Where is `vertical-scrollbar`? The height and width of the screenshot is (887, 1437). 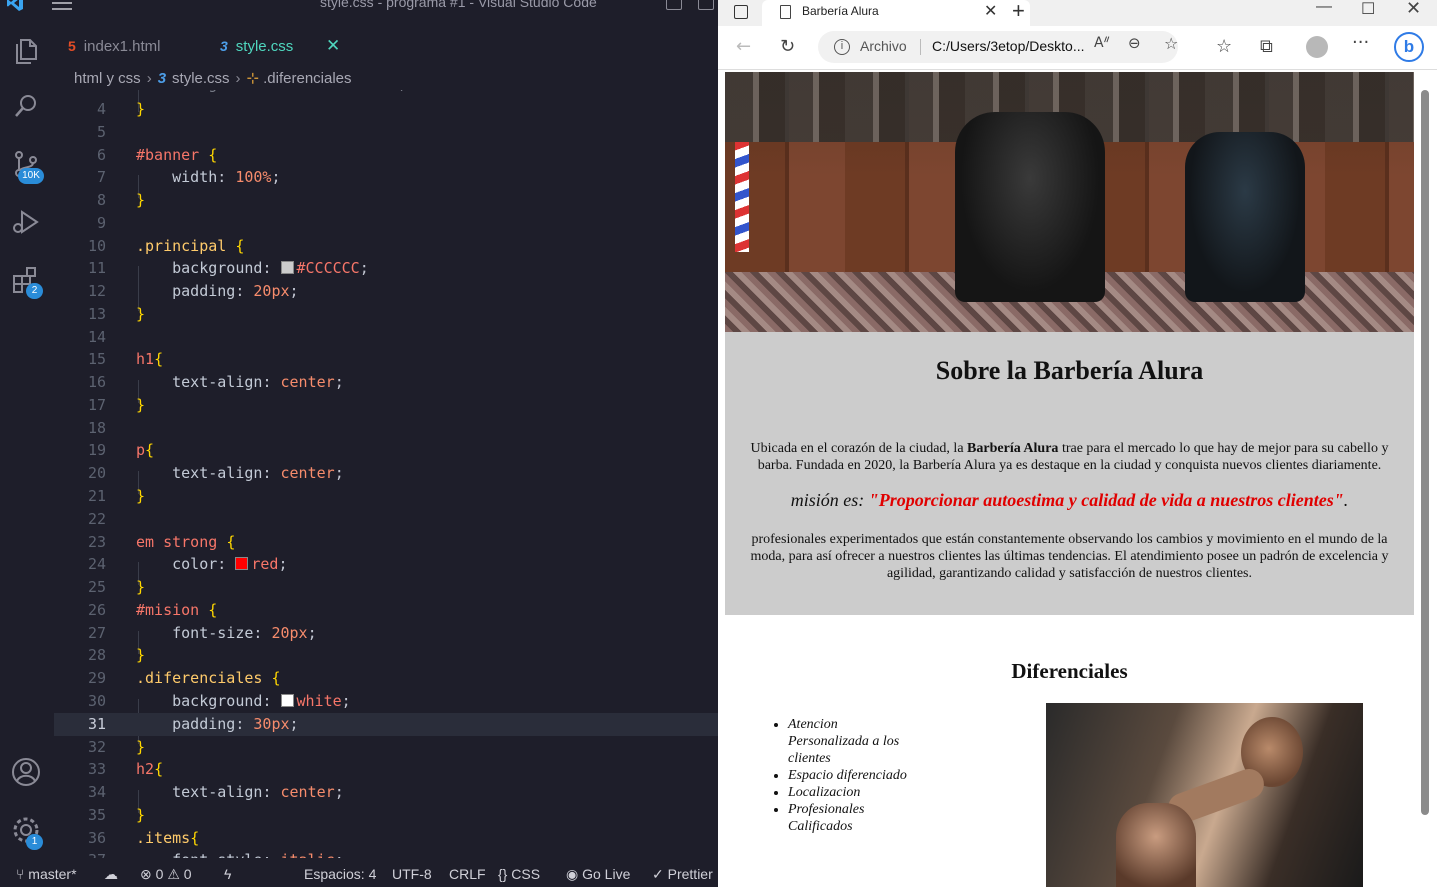 vertical-scrollbar is located at coordinates (1425, 448).